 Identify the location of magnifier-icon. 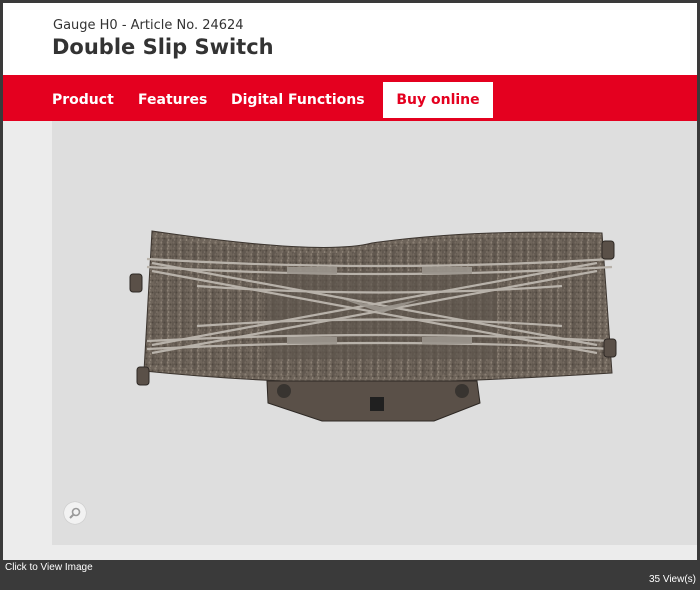
(75, 513).